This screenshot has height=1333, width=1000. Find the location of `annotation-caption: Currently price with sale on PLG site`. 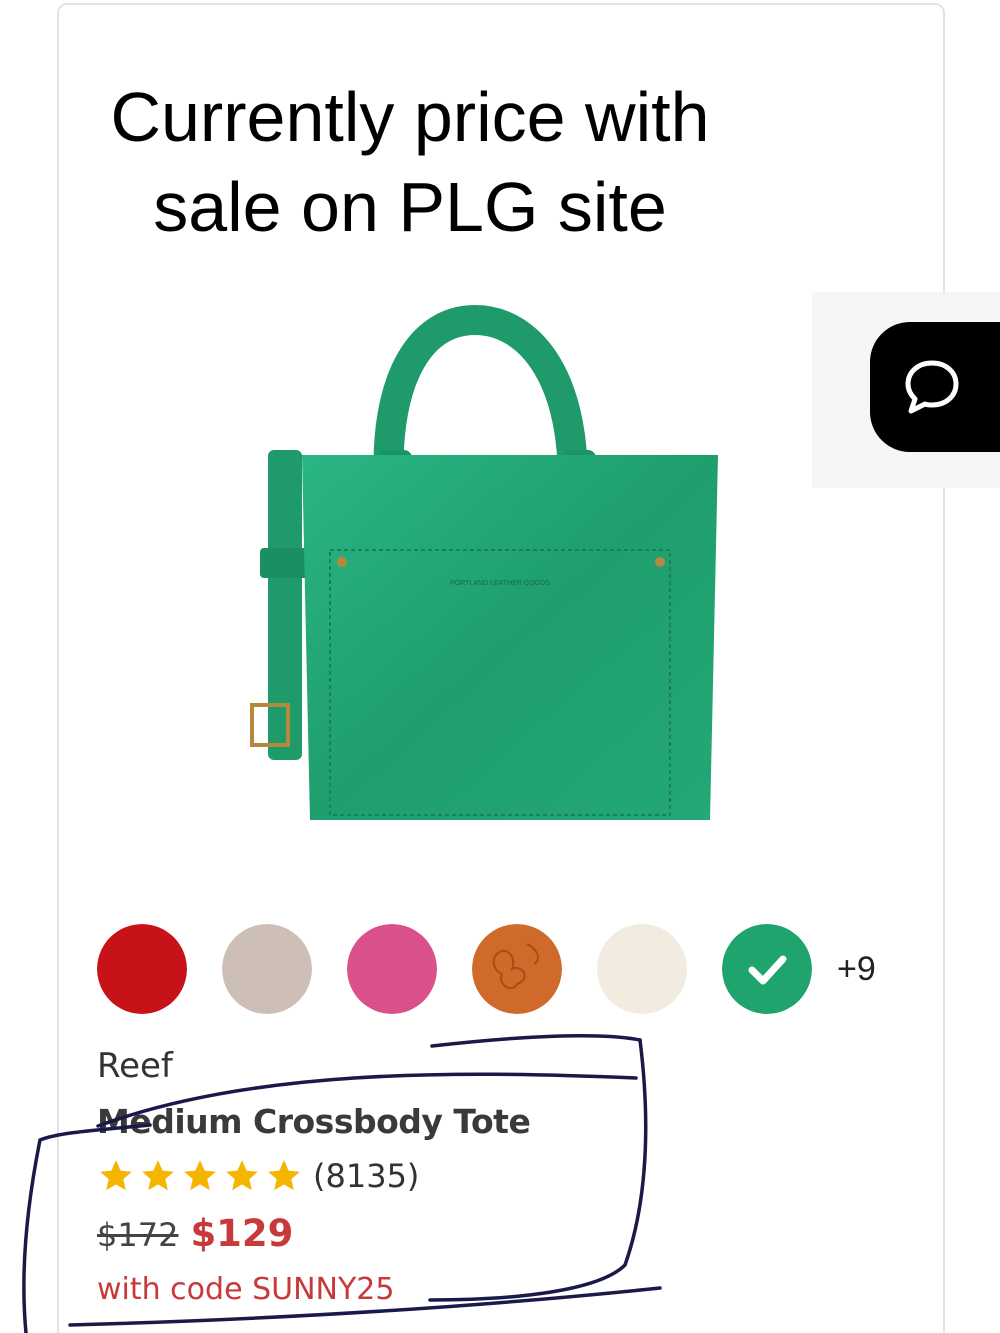

annotation-caption: Currently price with sale on PLG site is located at coordinates (410, 162).